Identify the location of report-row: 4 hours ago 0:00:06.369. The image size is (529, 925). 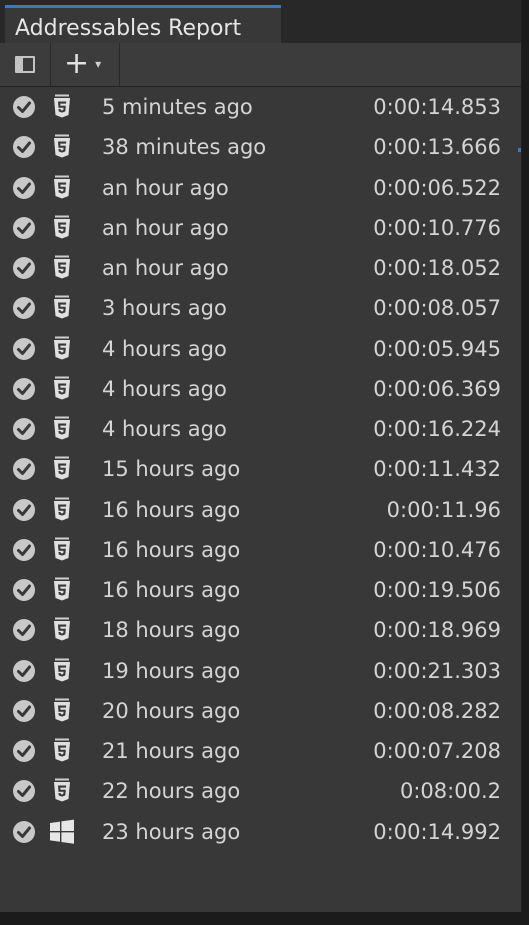
(260, 389).